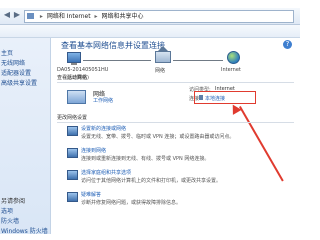  Describe the element at coordinates (7, 52) in the screenshot. I see `nav-link-home: 主页` at that location.